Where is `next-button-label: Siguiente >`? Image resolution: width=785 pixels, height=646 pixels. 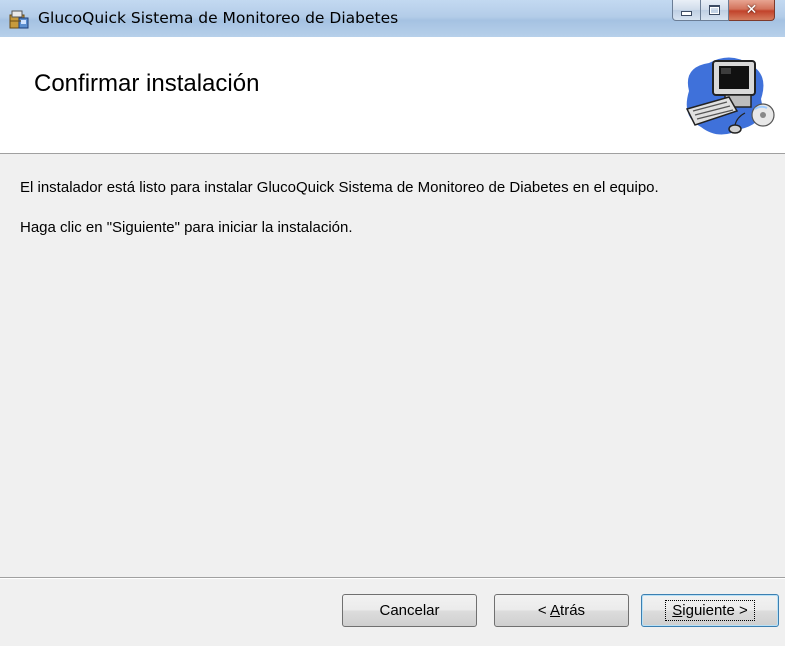
next-button-label: Siguiente > is located at coordinates (710, 610).